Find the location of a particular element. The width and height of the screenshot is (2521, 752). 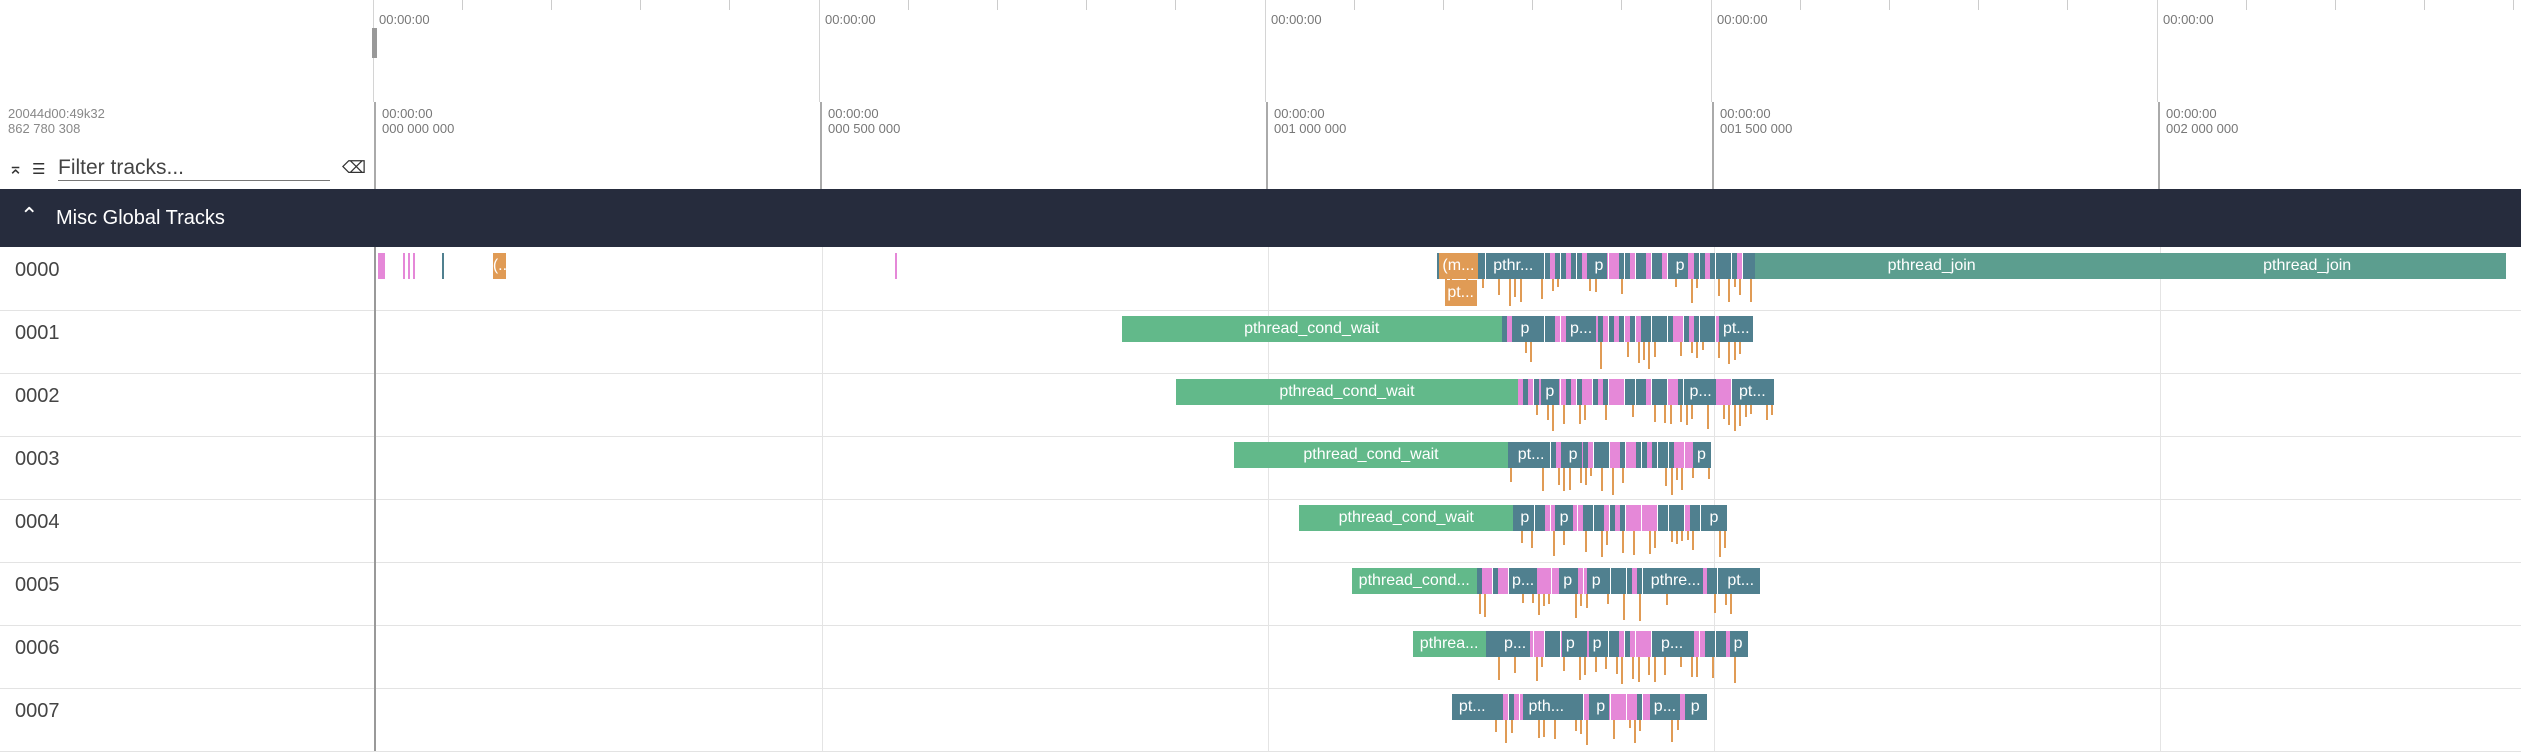

track-row: 0006 pthrea... p... p p p... p is located at coordinates (1260, 657).